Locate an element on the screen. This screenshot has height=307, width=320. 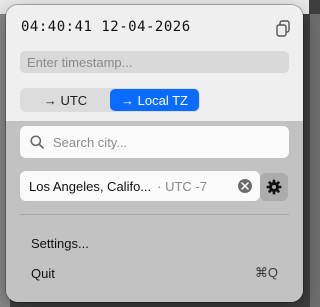
quit-label: Quit is located at coordinates (43, 273).